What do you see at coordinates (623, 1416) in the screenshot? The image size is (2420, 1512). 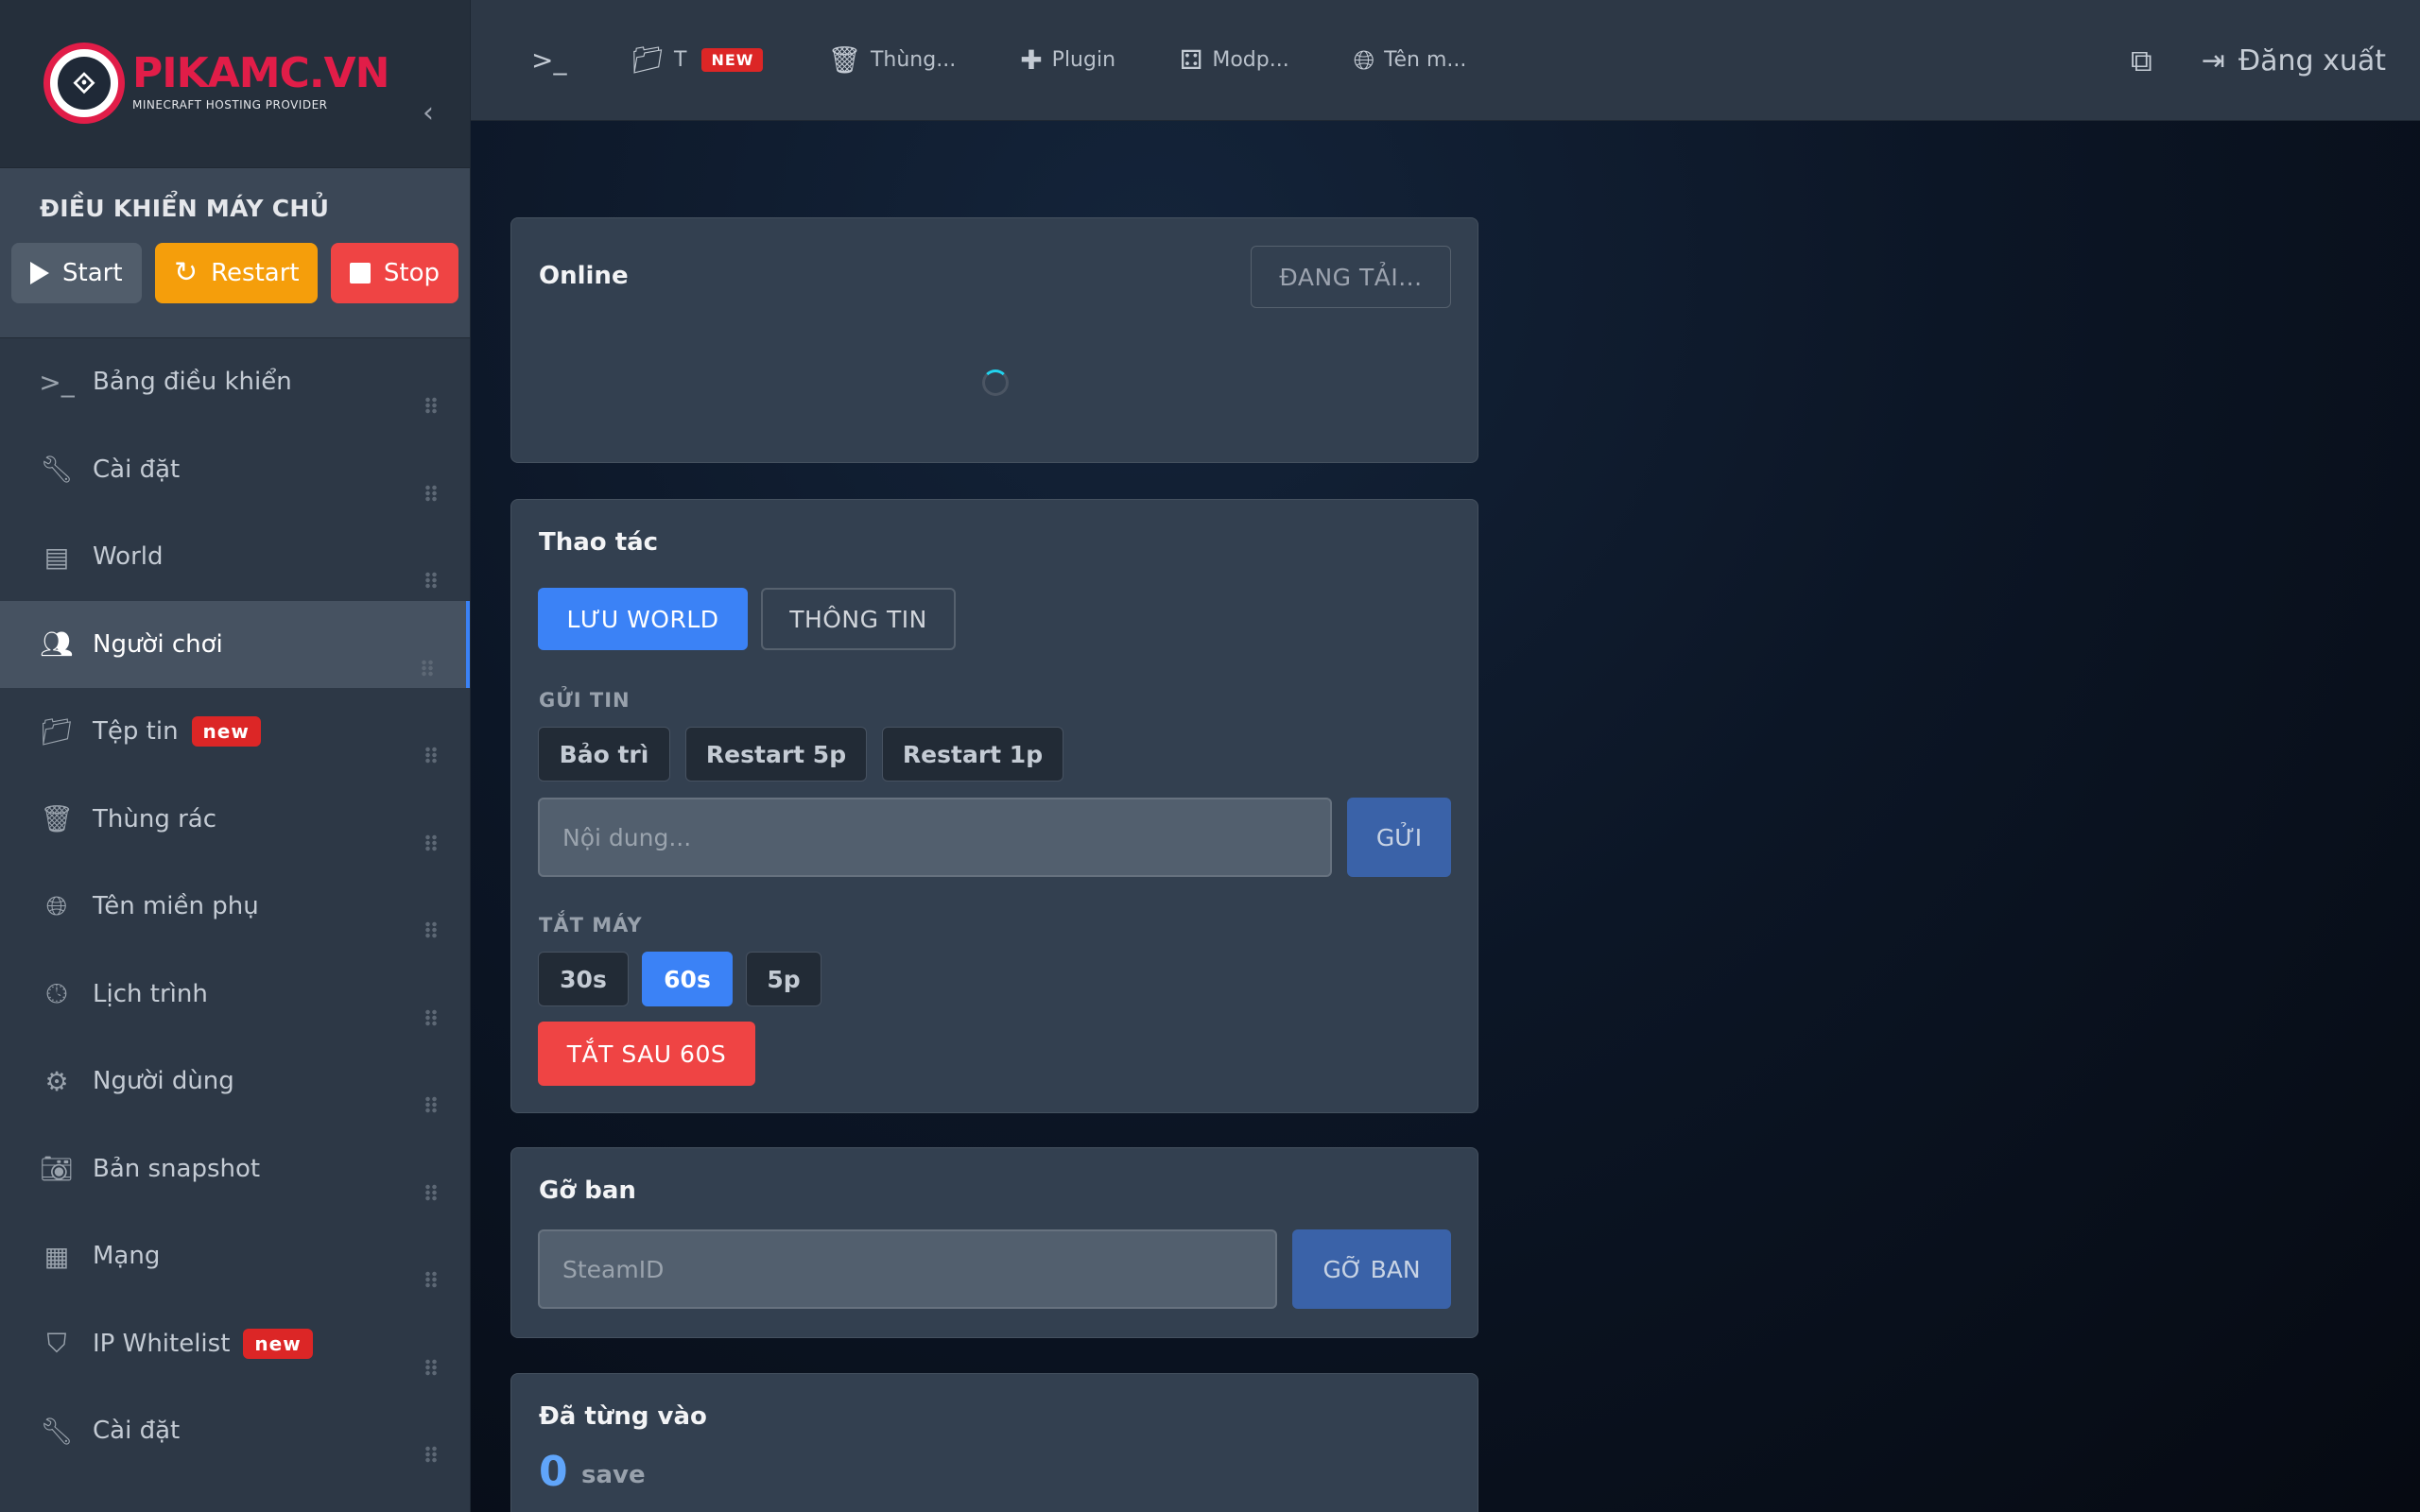 I see `joined-title: Đã từng vào` at bounding box center [623, 1416].